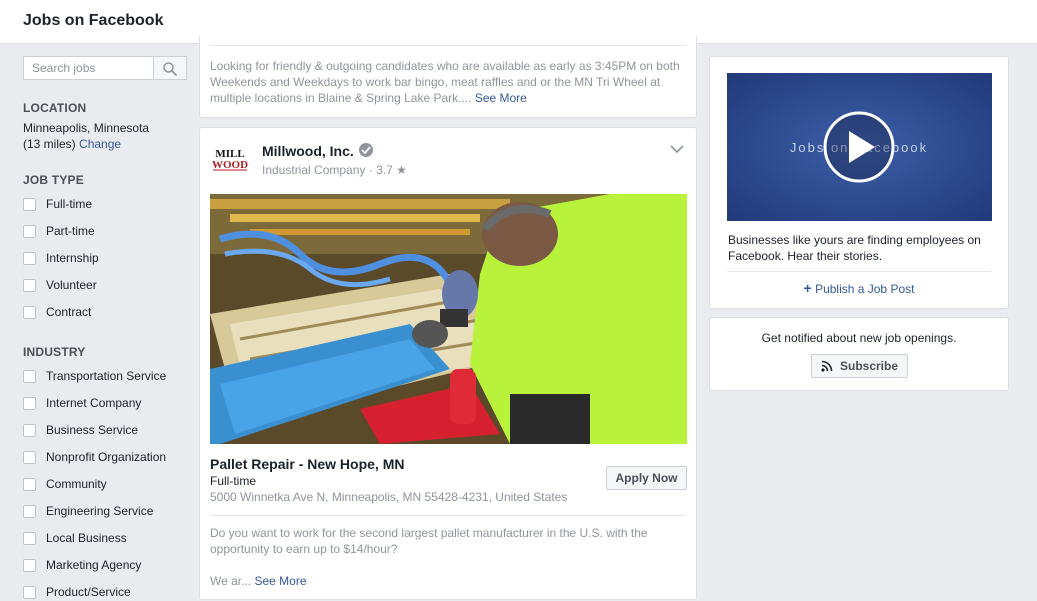  I want to click on page-title: Jobs on Facebook, so click(93, 20).